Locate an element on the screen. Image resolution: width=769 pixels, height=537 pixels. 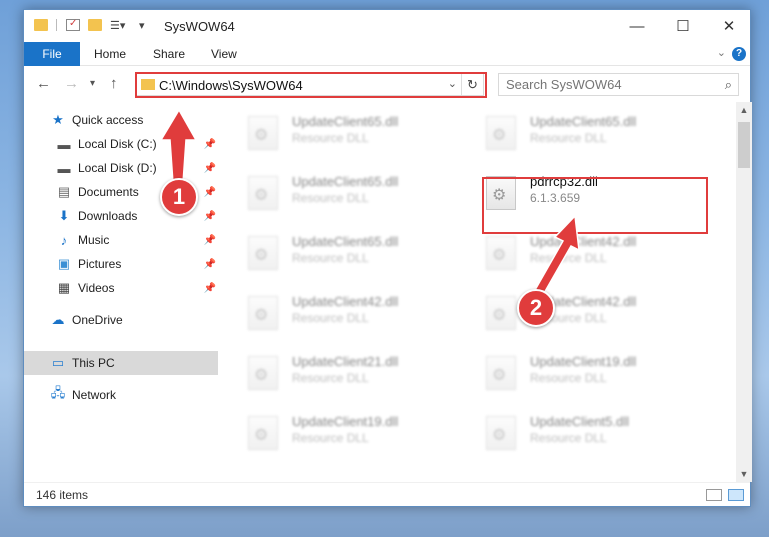
tab-file: File is located at coordinates (52, 54).